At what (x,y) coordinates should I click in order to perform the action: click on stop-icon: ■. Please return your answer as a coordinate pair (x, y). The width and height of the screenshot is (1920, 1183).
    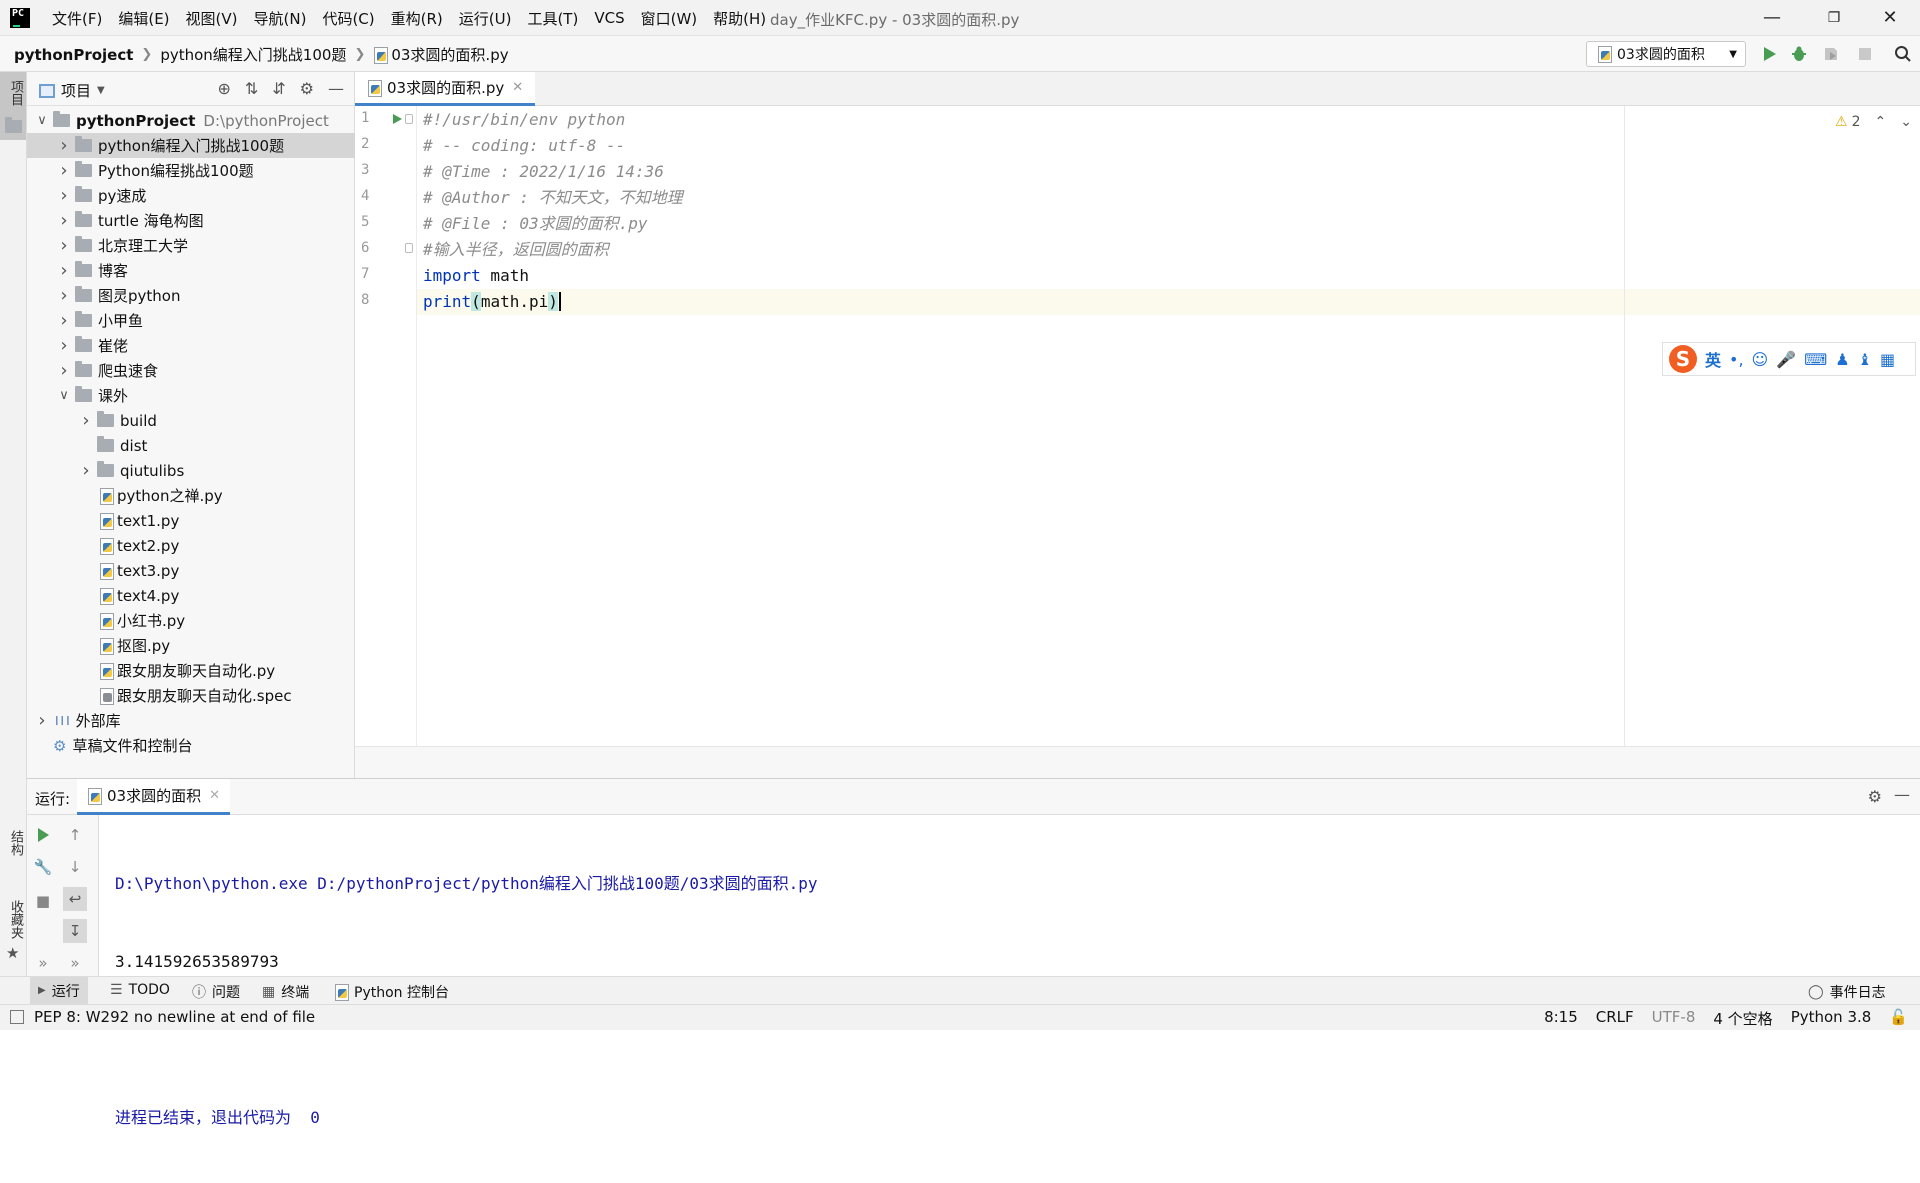
    Looking at the image, I should click on (43, 901).